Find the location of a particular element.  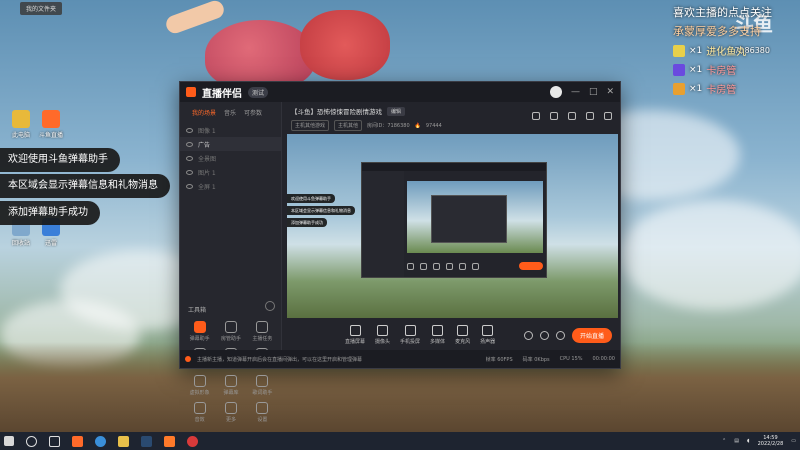

subcategory-pill: 主机其他 is located at coordinates (348, 125).